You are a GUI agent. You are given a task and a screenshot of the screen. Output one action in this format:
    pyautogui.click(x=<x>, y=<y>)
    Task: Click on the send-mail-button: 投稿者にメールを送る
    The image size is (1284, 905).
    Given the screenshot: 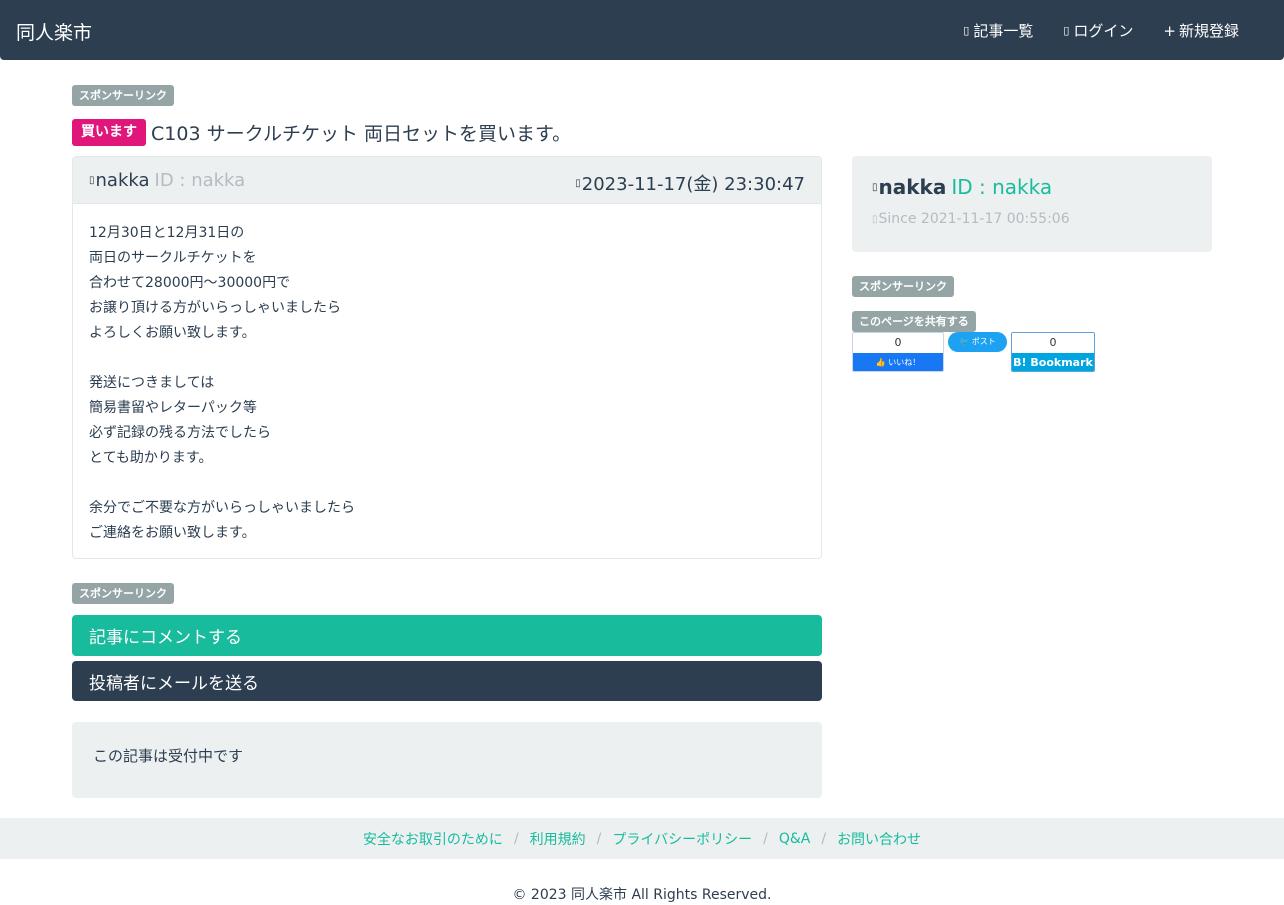 What is the action you would take?
    pyautogui.click(x=447, y=681)
    